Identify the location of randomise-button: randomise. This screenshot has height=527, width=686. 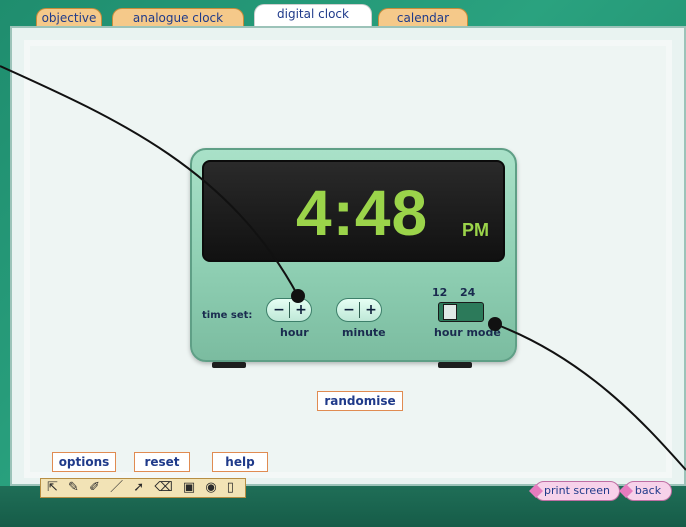
(360, 401).